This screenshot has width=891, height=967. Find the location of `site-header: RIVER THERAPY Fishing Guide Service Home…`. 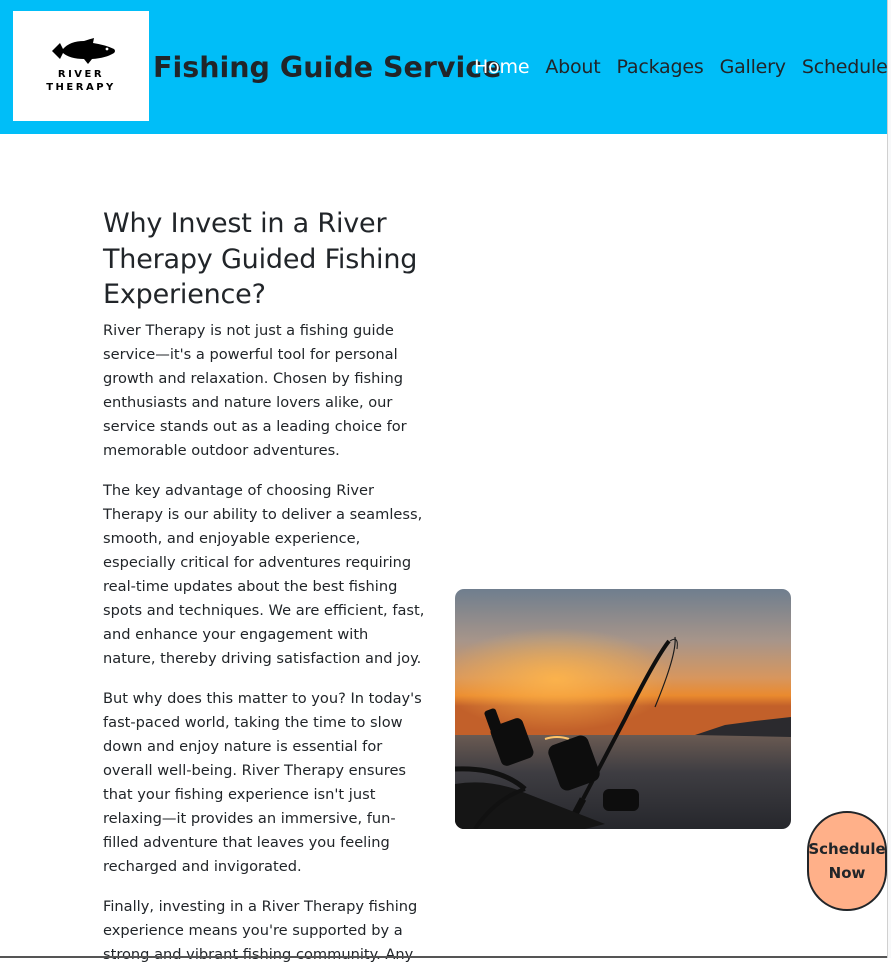

site-header: RIVER THERAPY Fishing Guide Service Home… is located at coordinates (444, 67).